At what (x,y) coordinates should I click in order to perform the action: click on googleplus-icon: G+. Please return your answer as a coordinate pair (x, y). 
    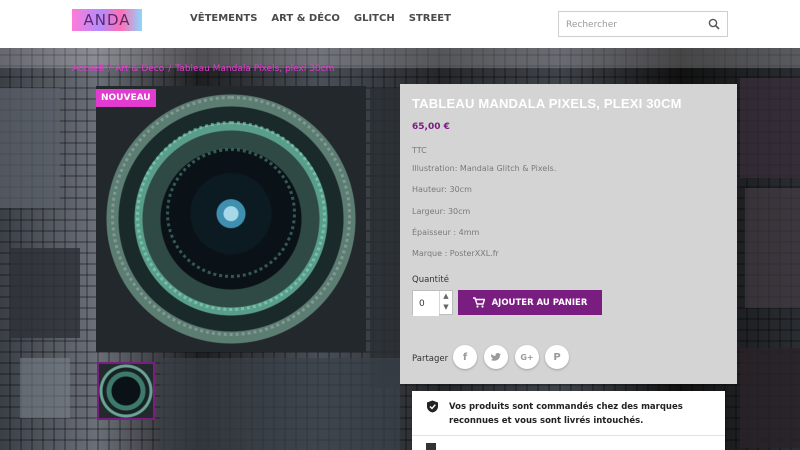
    Looking at the image, I should click on (527, 357).